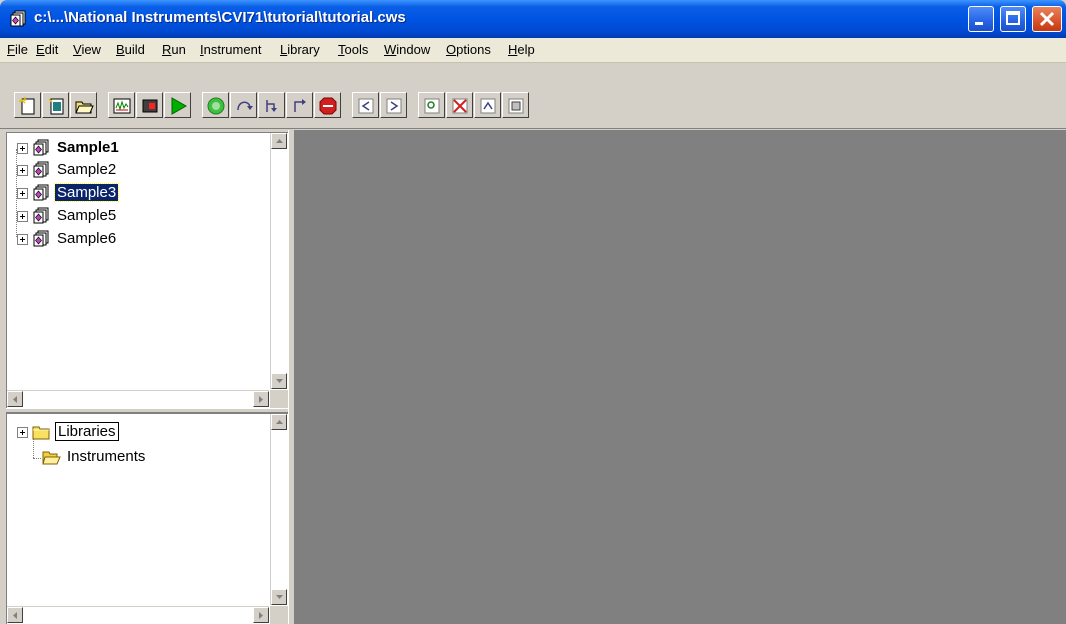 Image resolution: width=1066 pixels, height=624 pixels. I want to click on finish-function-button, so click(299, 105).